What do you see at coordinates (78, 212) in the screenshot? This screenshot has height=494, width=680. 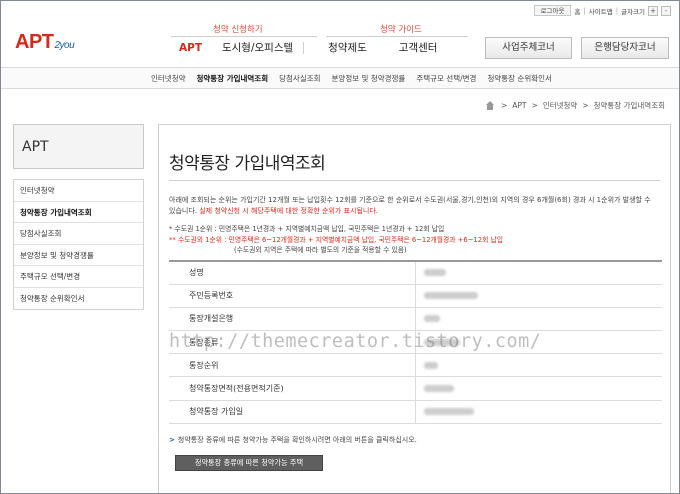 I see `sidebar-item-account-inquiry: 청약통장 가입내역조회` at bounding box center [78, 212].